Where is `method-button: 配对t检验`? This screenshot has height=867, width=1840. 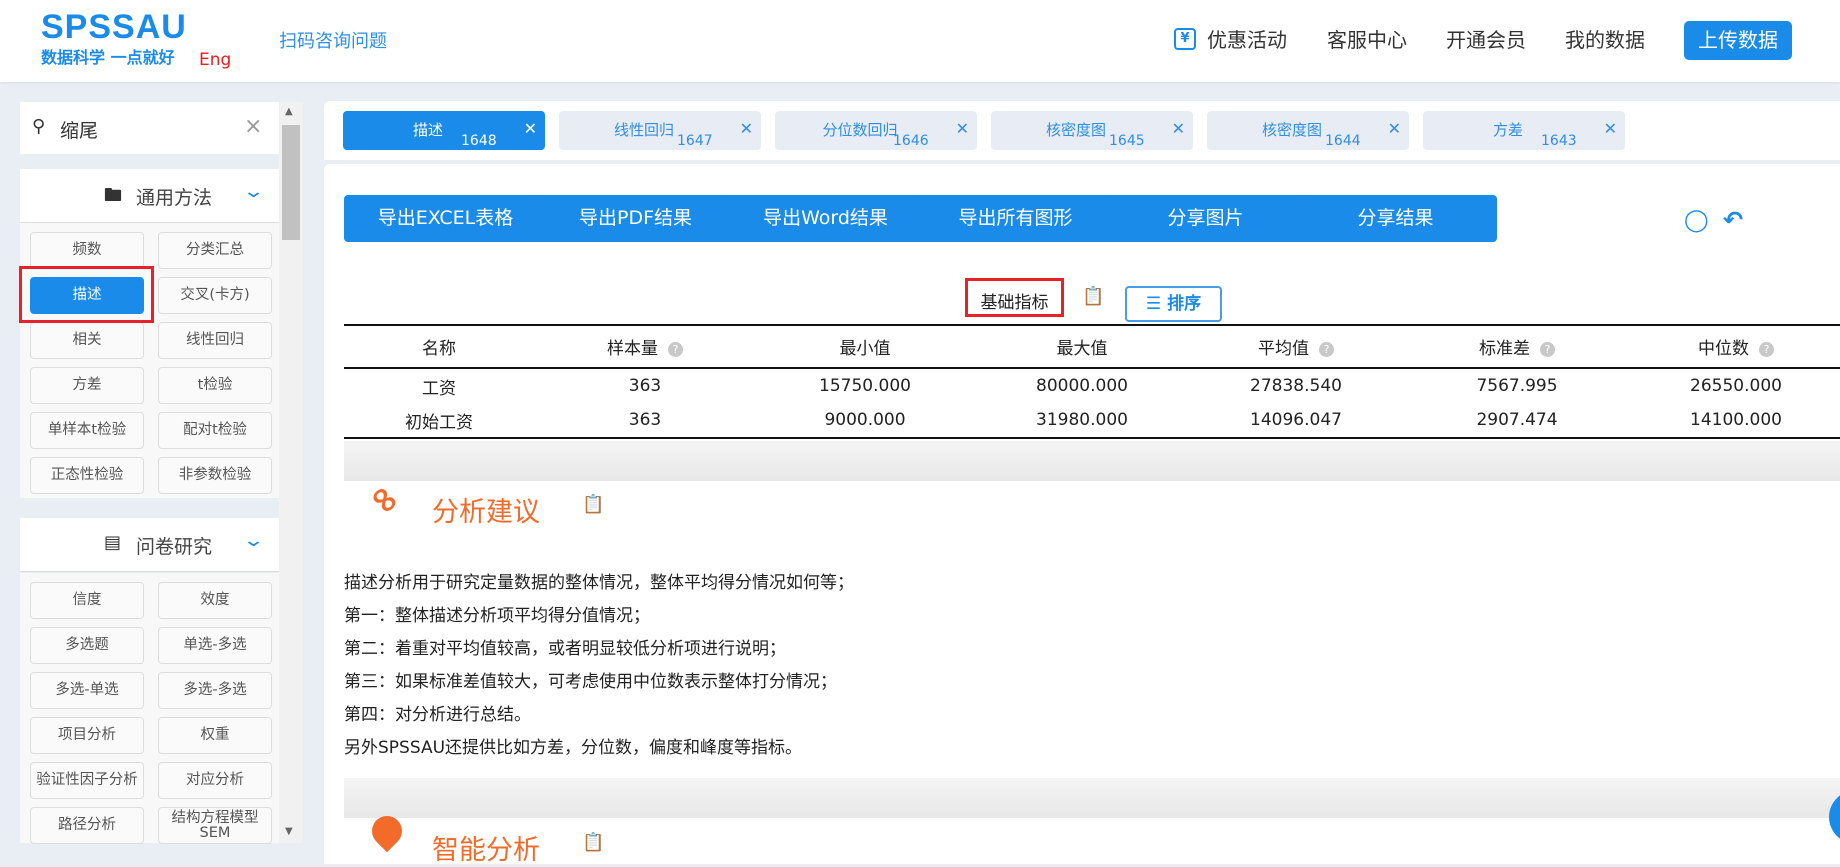 method-button: 配对t检验 is located at coordinates (215, 430).